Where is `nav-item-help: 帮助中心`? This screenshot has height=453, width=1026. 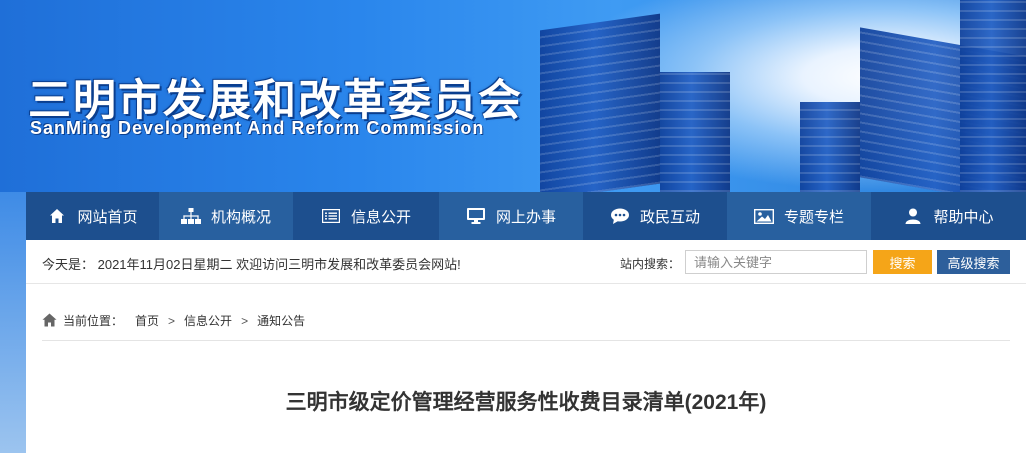
nav-item-help: 帮助中心 is located at coordinates (948, 216).